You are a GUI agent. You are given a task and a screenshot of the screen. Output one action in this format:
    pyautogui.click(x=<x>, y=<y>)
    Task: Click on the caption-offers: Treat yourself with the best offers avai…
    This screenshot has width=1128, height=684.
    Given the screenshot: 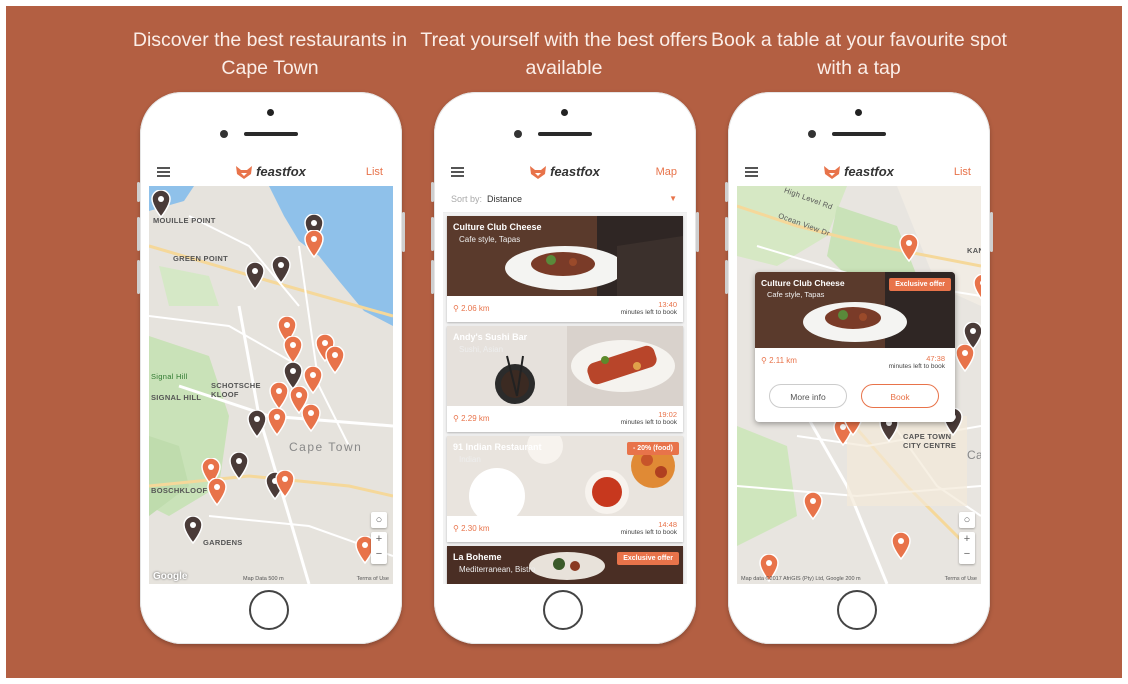 What is the action you would take?
    pyautogui.click(x=564, y=54)
    